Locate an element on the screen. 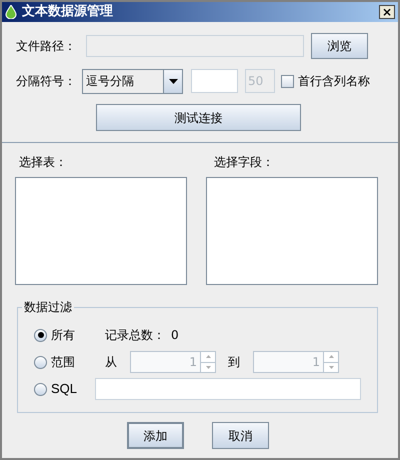 The height and width of the screenshot is (460, 400). test-connection-button: 测试连接 is located at coordinates (198, 117).